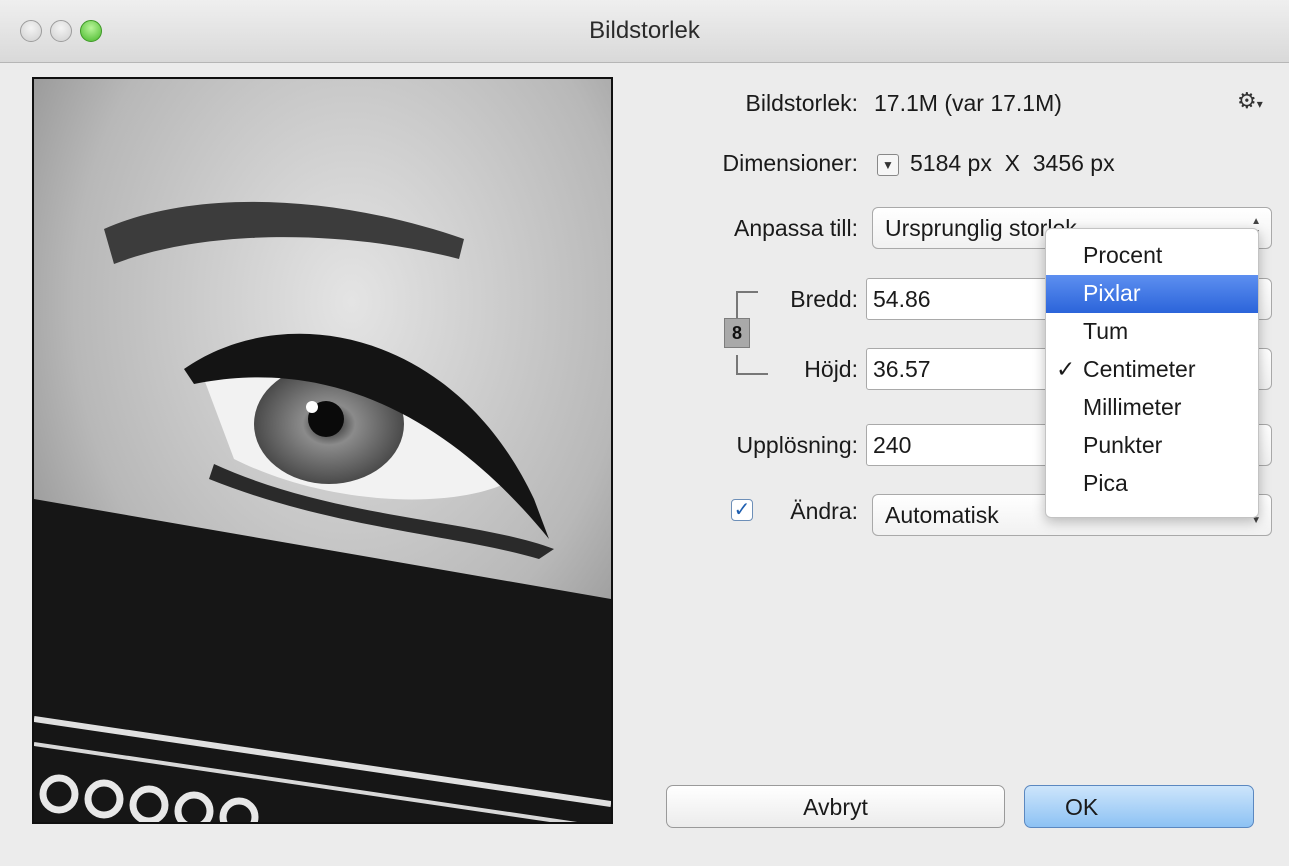  Describe the element at coordinates (961, 445) in the screenshot. I see `resolution-input: 240` at that location.